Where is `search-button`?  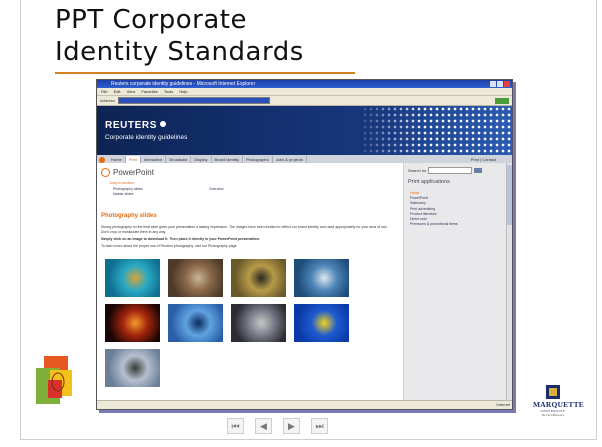 search-button is located at coordinates (478, 170).